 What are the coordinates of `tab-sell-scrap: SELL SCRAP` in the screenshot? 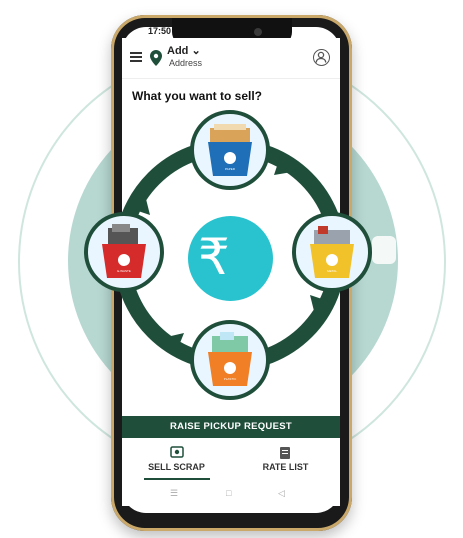 It's located at (176, 460).